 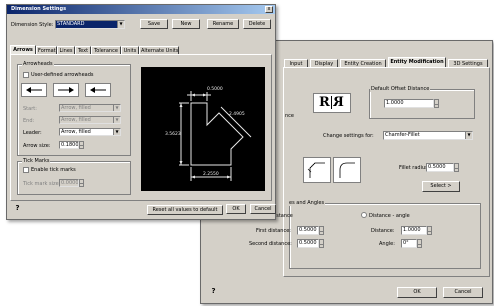 What do you see at coordinates (441, 186) in the screenshot?
I see `select-button: Select >` at bounding box center [441, 186].